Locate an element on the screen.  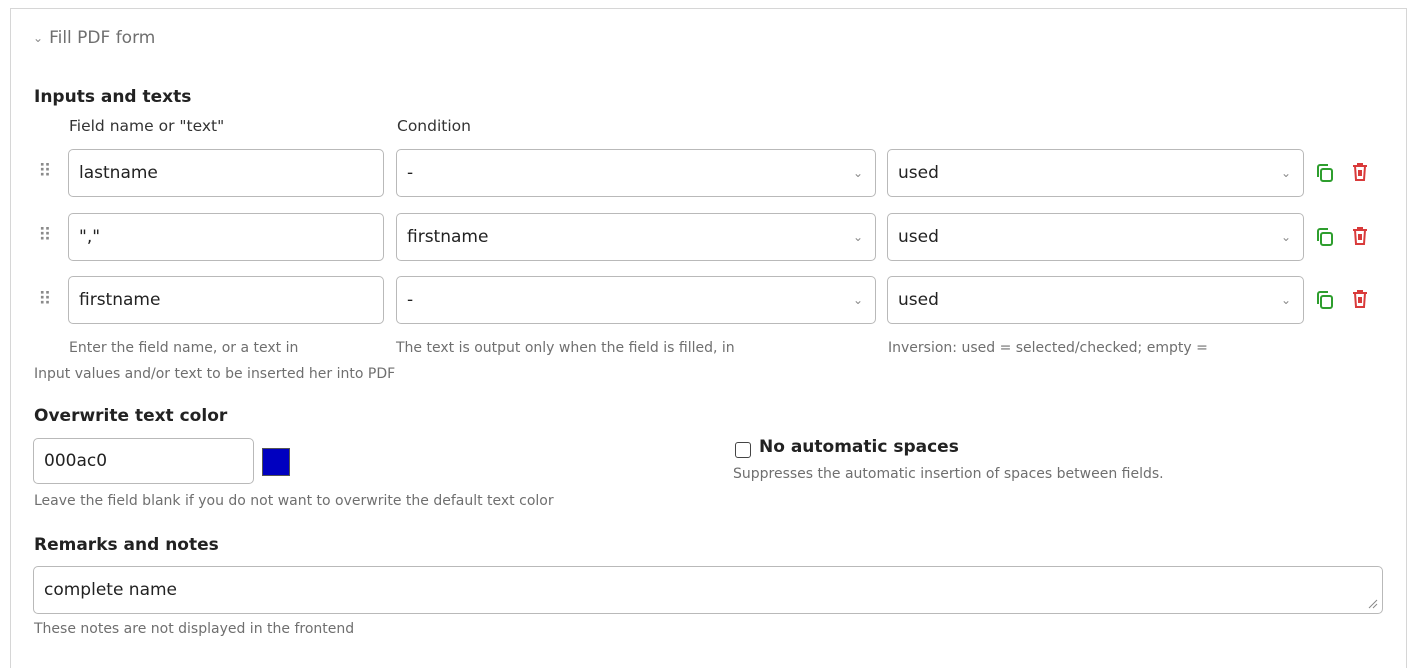
color-heading: Overwrite text color is located at coordinates (131, 416).